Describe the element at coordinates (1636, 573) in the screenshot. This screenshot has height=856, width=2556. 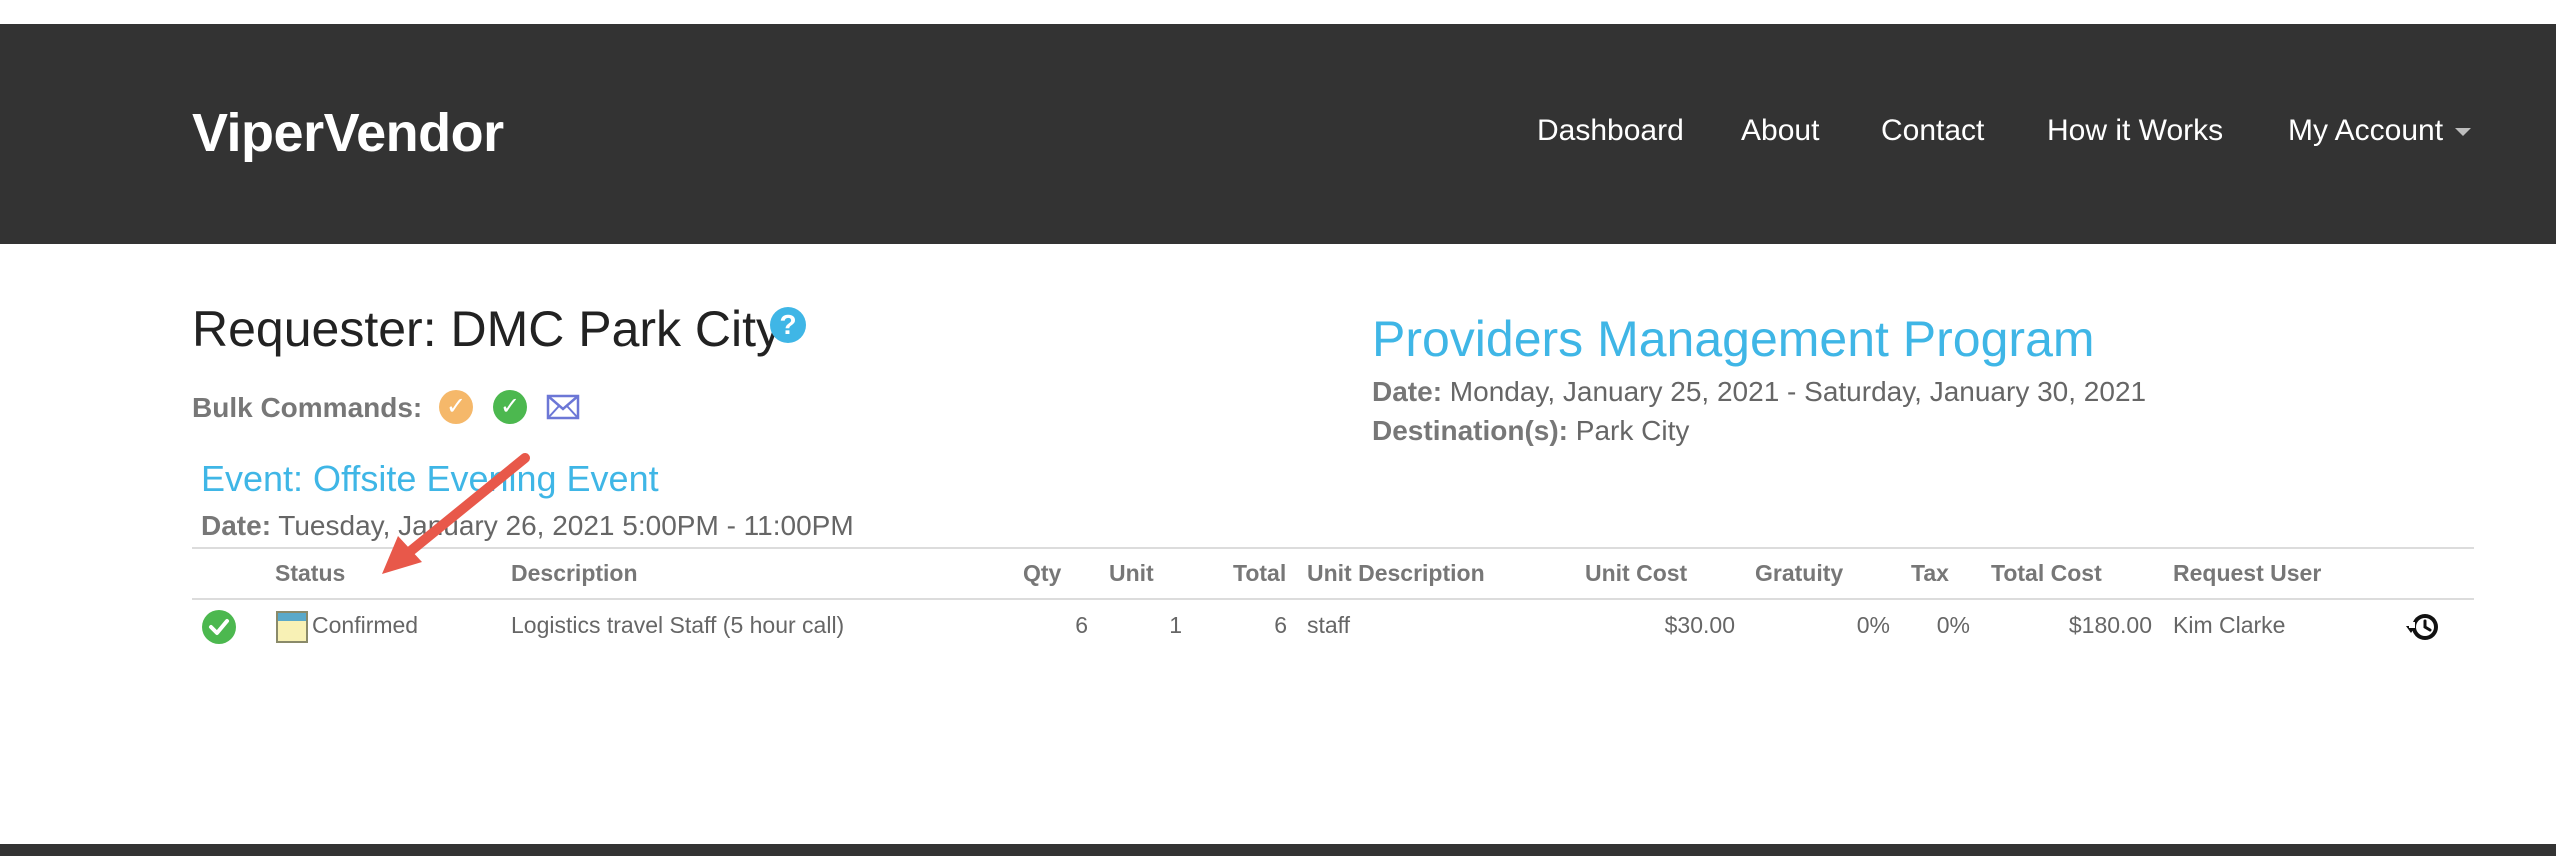
I see `col-header-unit-cost: Unit Cost` at that location.